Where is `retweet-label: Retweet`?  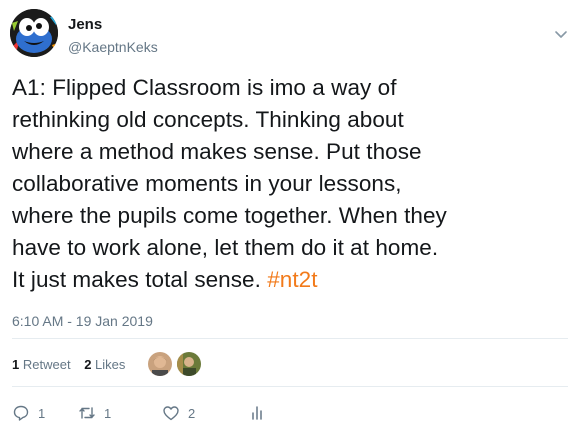 retweet-label: Retweet is located at coordinates (46, 364).